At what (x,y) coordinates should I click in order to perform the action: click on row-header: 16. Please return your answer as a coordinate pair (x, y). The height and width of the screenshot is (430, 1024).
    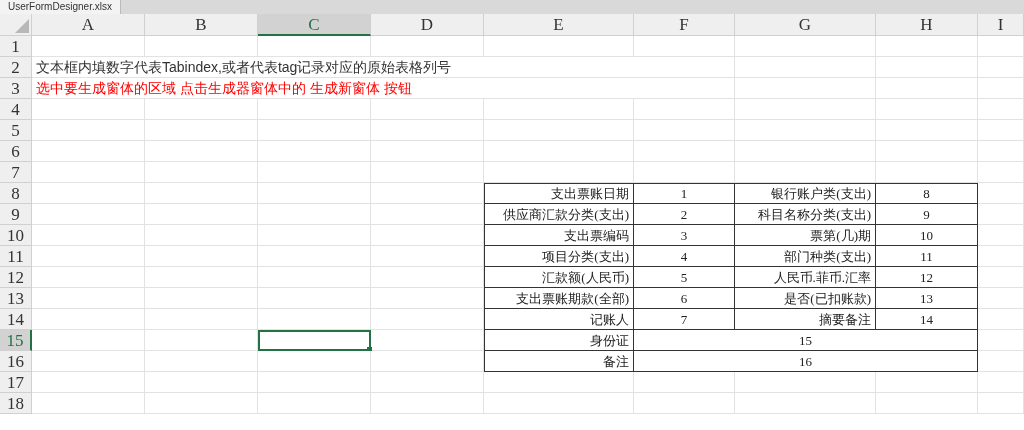
    Looking at the image, I should click on (16, 361).